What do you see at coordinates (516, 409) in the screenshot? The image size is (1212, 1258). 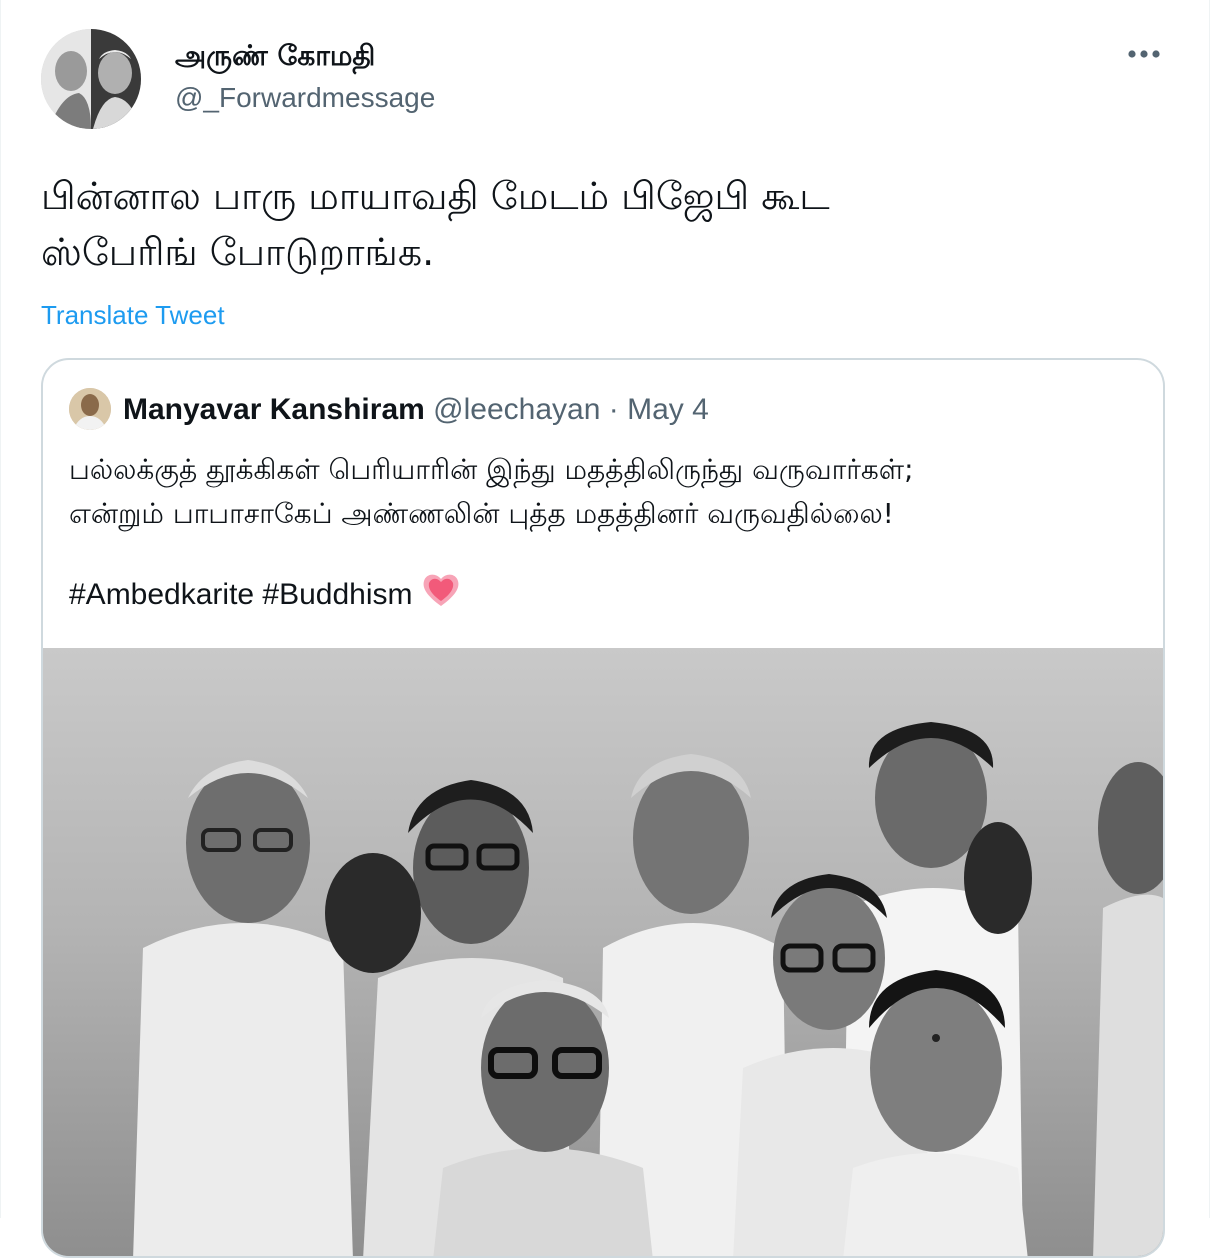 I see `quoted-handle: @leechayan` at bounding box center [516, 409].